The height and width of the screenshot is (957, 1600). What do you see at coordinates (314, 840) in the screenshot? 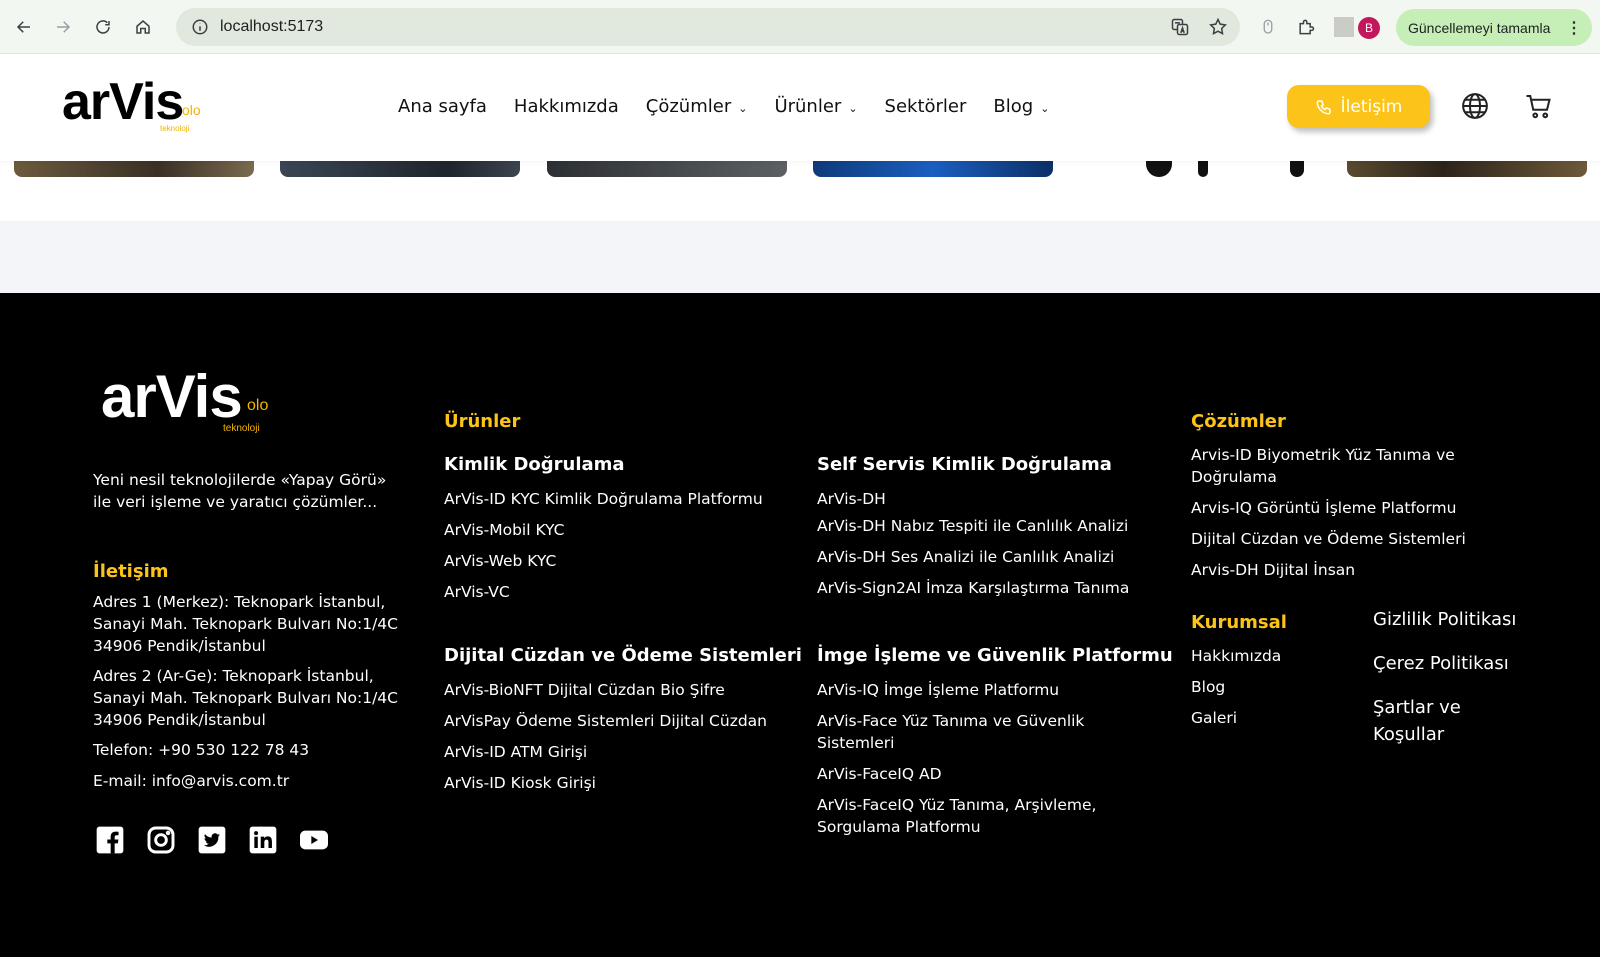
I see `youtube-icon` at bounding box center [314, 840].